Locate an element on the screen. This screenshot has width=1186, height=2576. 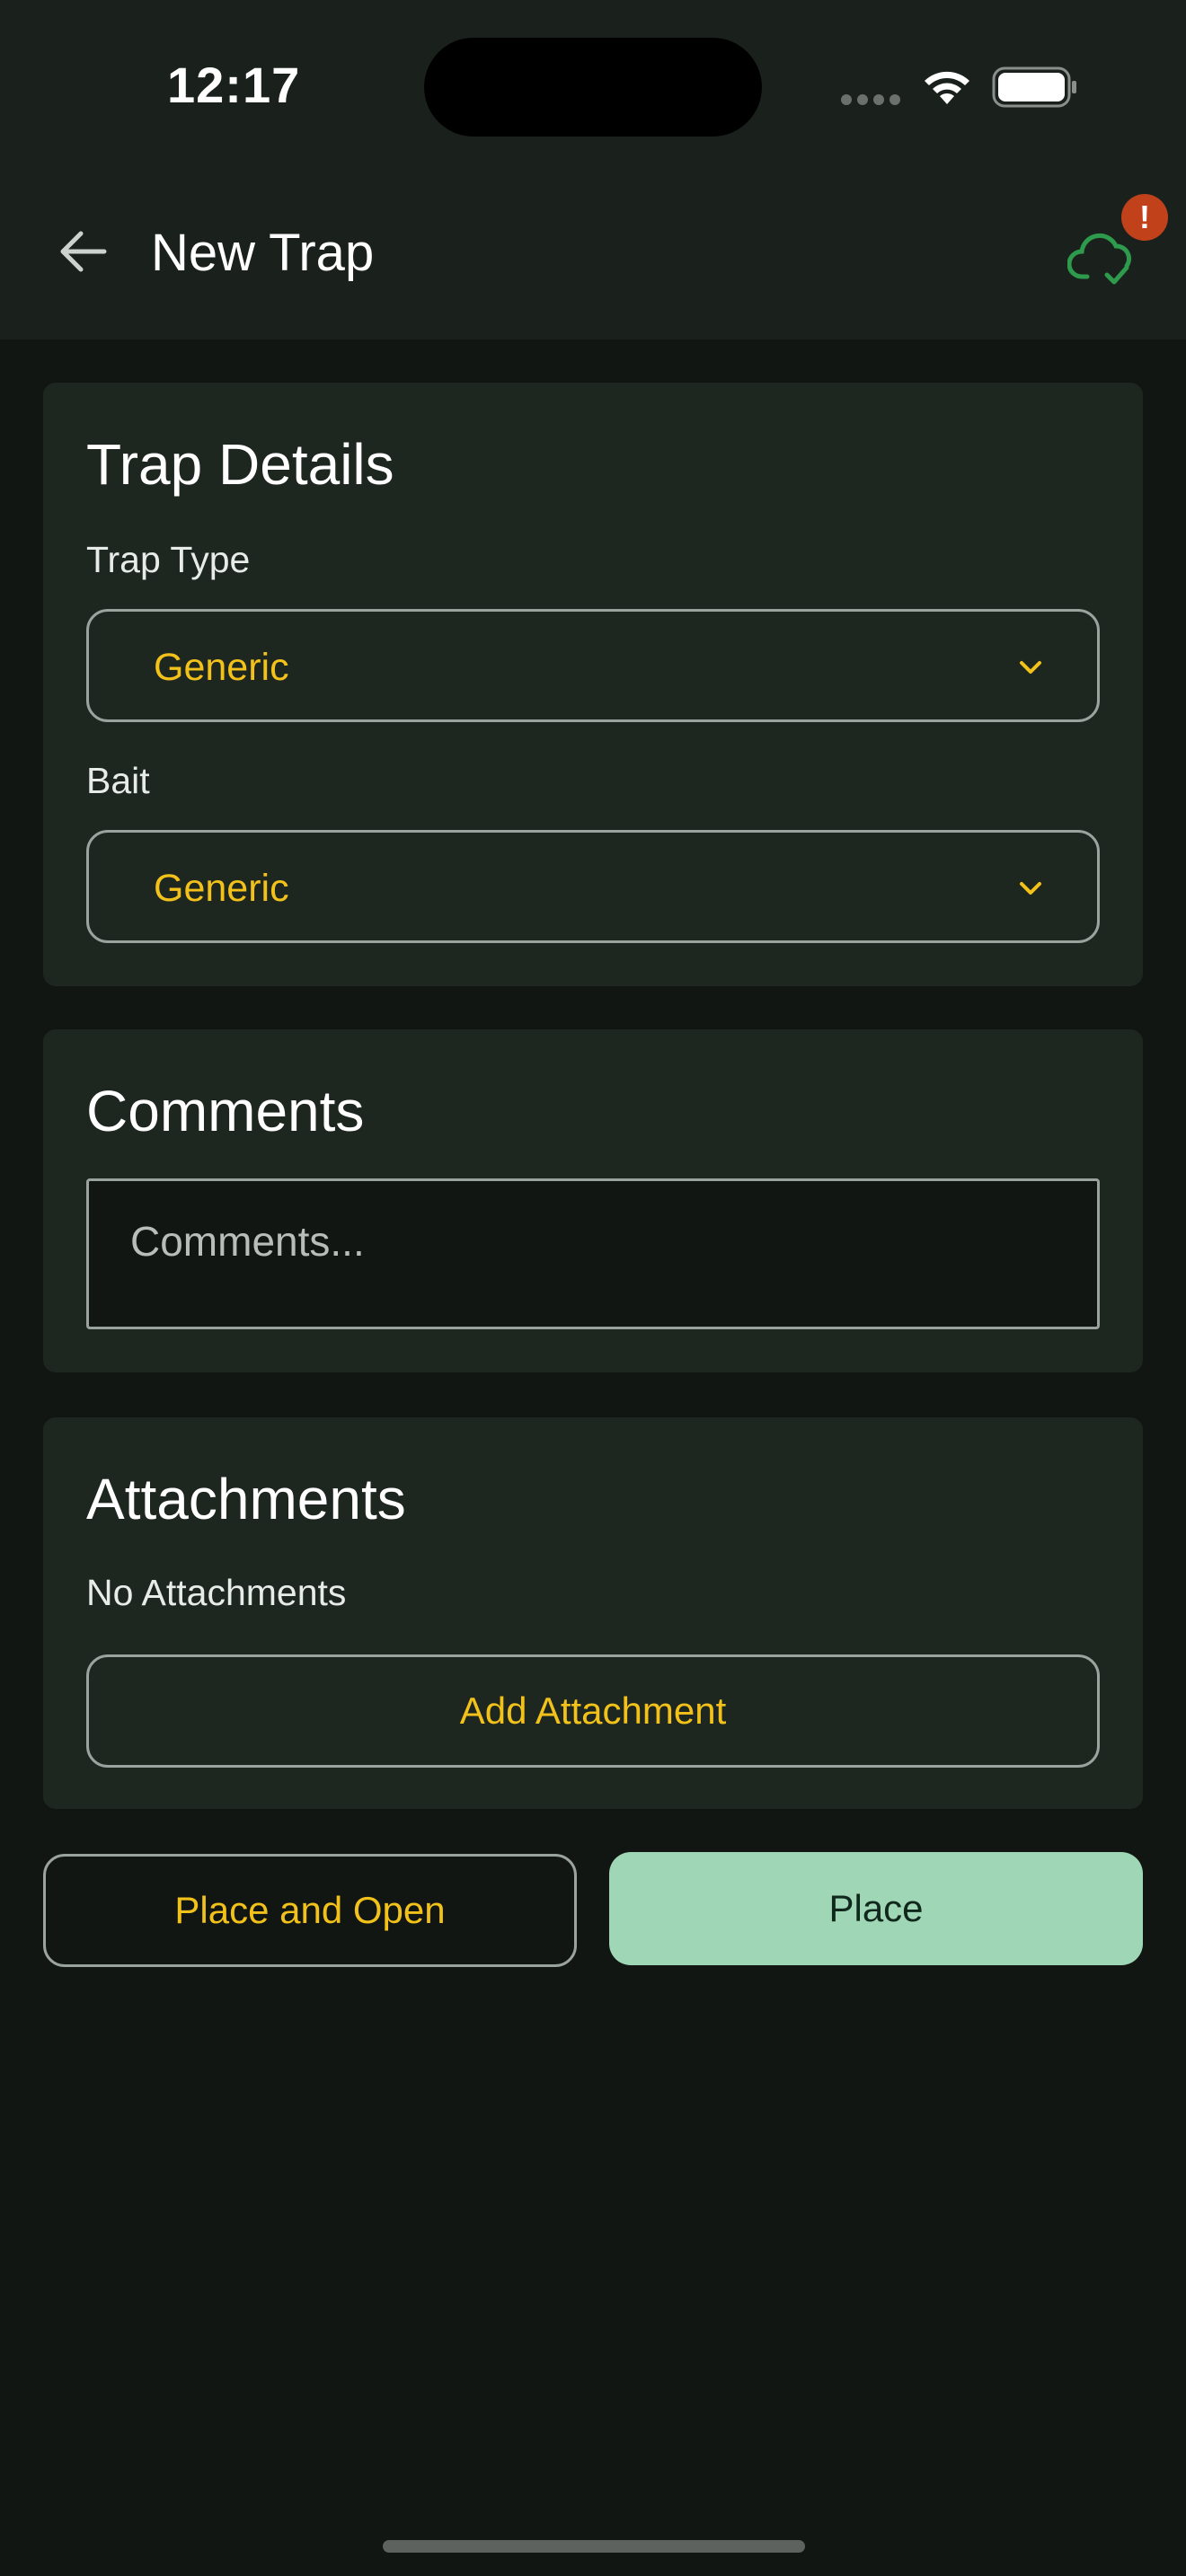
comments-card: Comments is located at coordinates (593, 1200).